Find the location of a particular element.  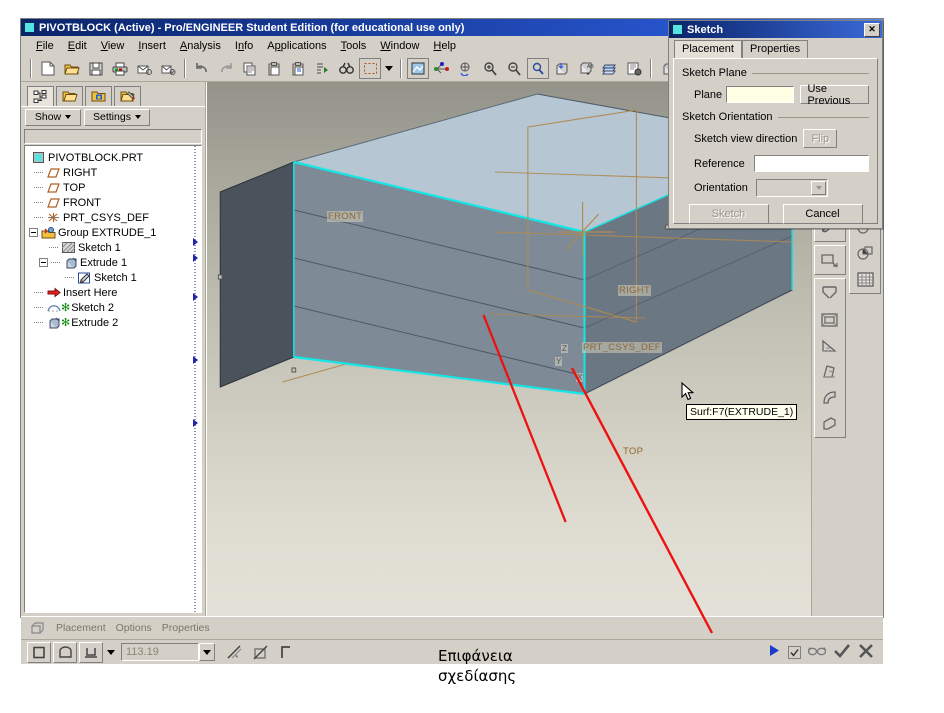

tree-marker-gutter is located at coordinates (196, 379).